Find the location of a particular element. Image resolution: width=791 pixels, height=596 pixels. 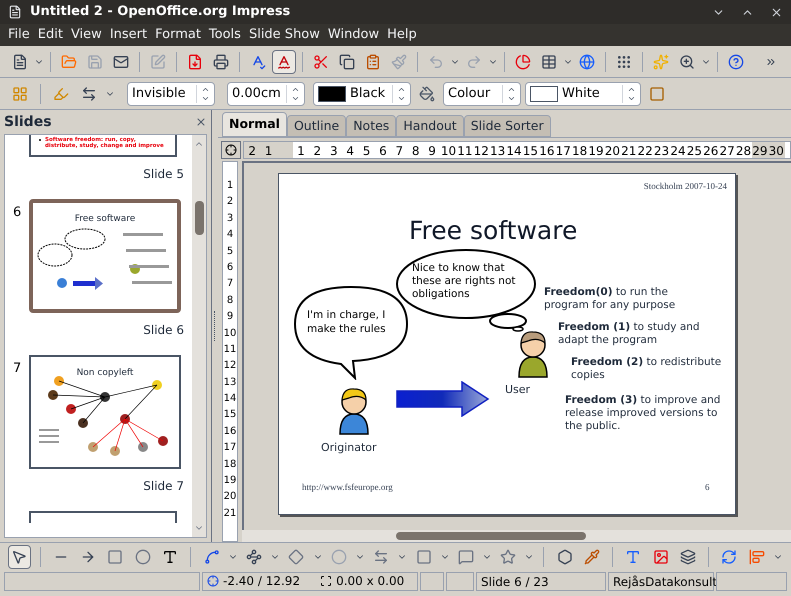

originator-label: Originator is located at coordinates (349, 448).